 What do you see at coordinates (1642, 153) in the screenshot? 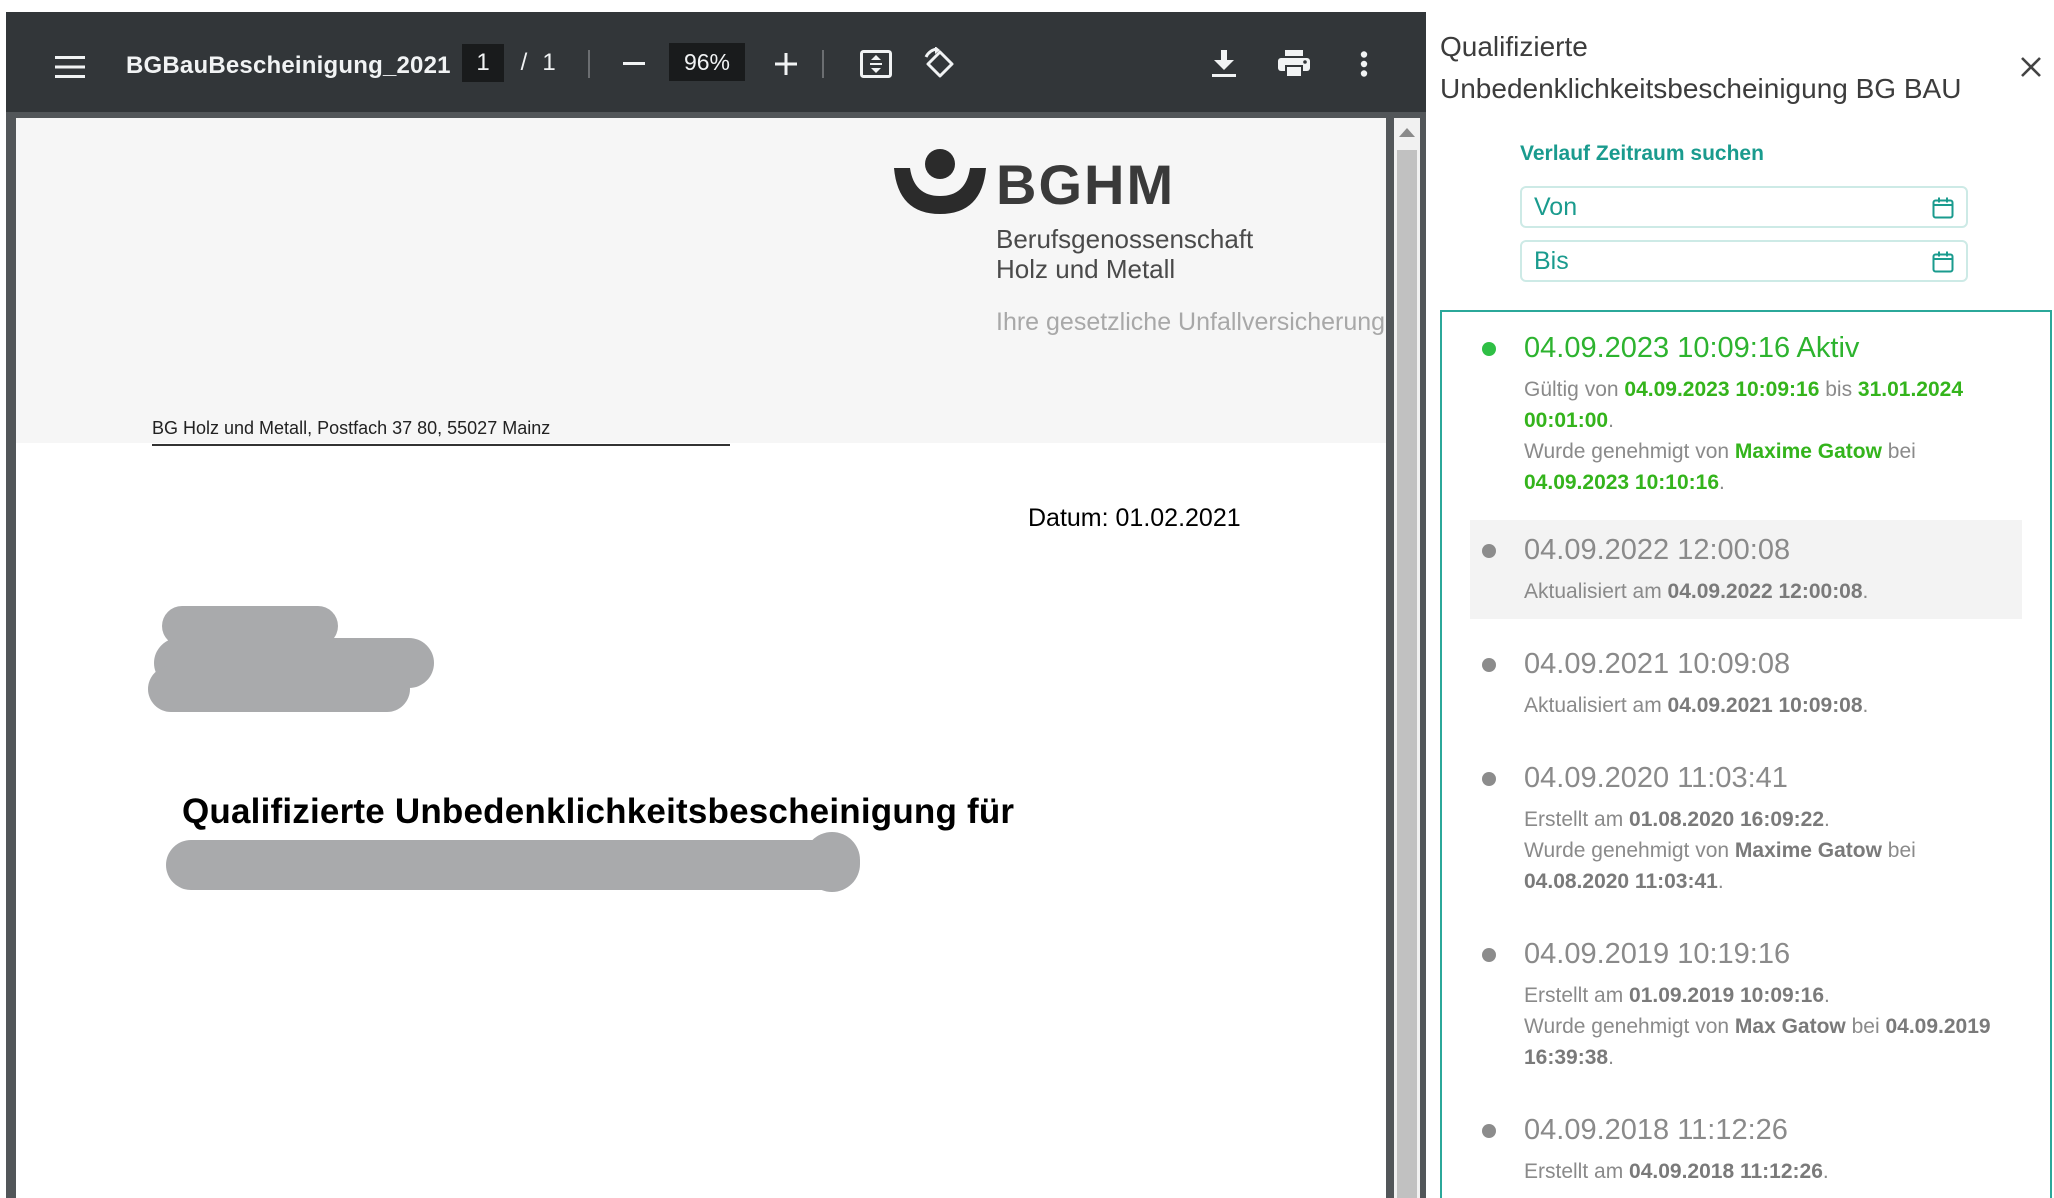
I see `search-period-label: Verlauf Zeitraum suchen` at bounding box center [1642, 153].